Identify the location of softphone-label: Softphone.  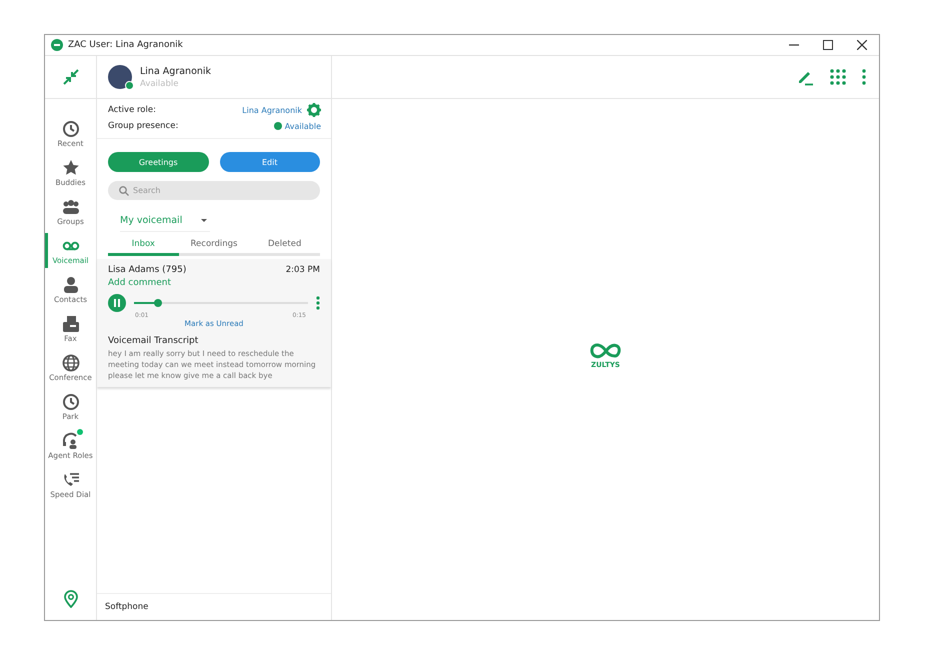
(126, 607).